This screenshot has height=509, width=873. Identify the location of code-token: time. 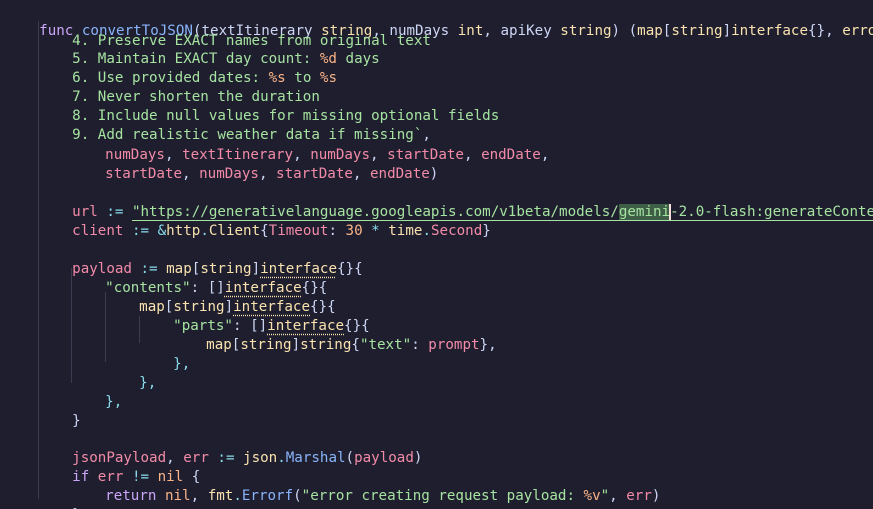
(405, 231).